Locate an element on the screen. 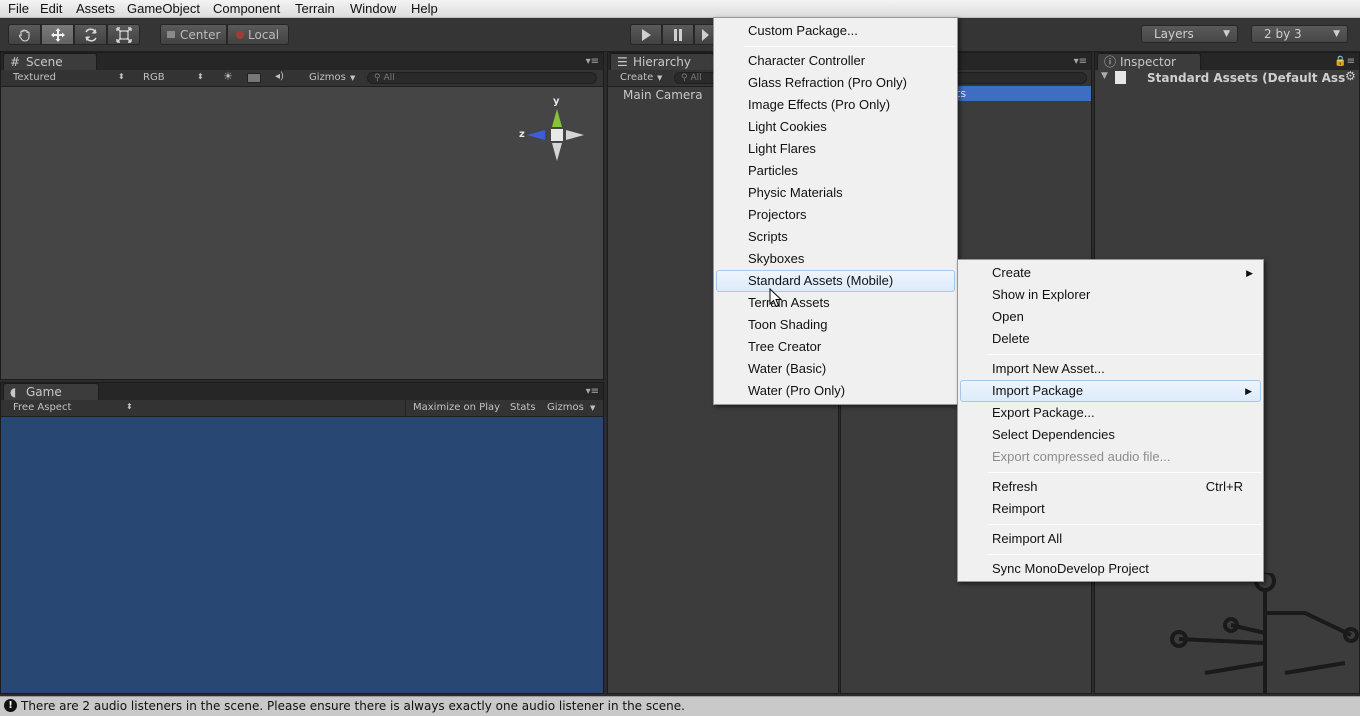  audio-toggle-icon: ◂) is located at coordinates (279, 76).